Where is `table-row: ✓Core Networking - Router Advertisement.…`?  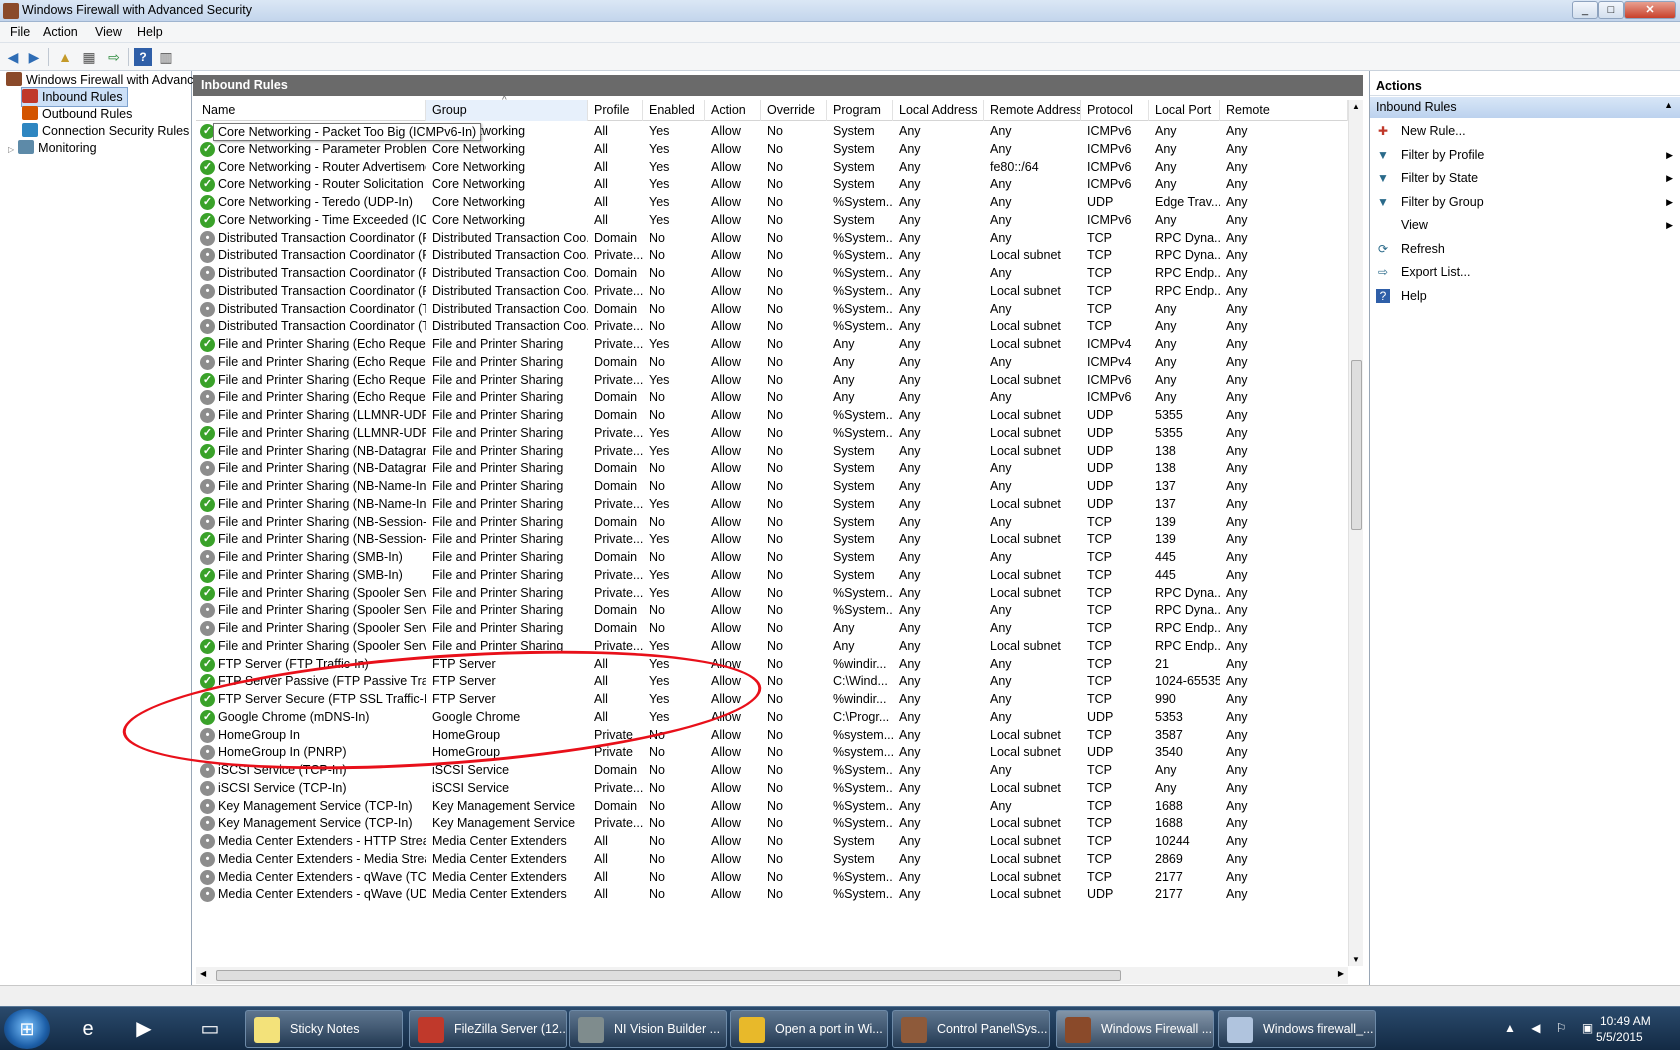
table-row: ✓Core Networking - Router Advertisement.… is located at coordinates (772, 167).